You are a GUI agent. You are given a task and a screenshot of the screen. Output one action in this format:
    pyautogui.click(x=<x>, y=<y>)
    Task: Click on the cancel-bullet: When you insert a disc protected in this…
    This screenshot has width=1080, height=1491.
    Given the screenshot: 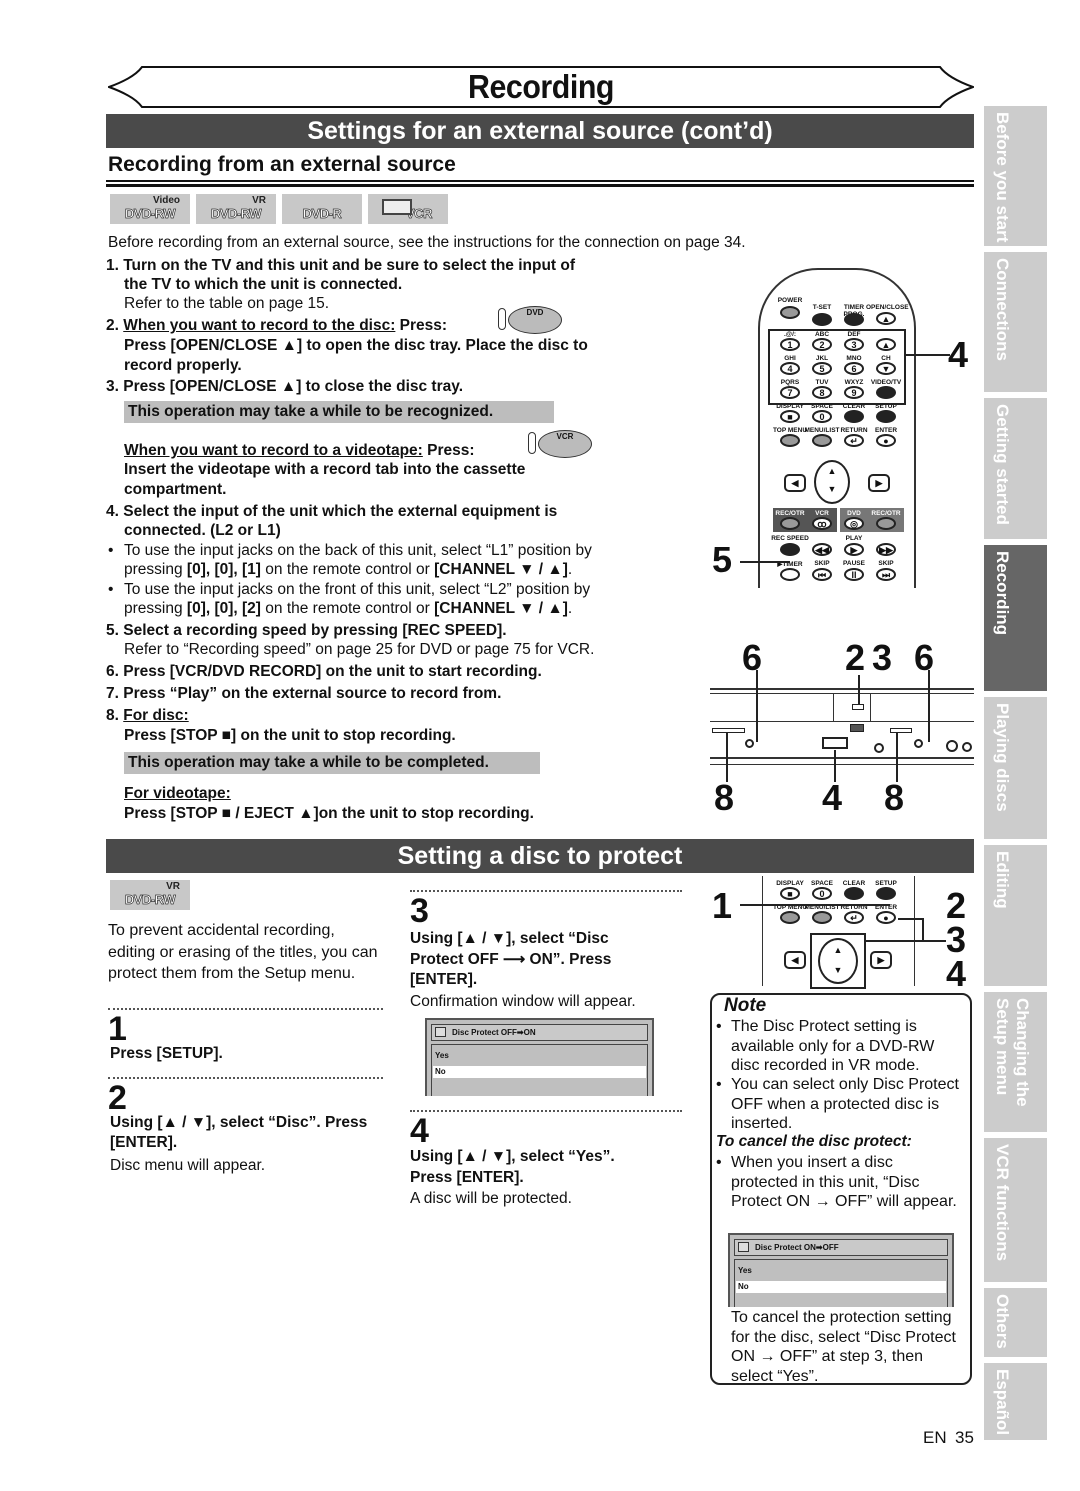 What is the action you would take?
    pyautogui.click(x=844, y=1182)
    